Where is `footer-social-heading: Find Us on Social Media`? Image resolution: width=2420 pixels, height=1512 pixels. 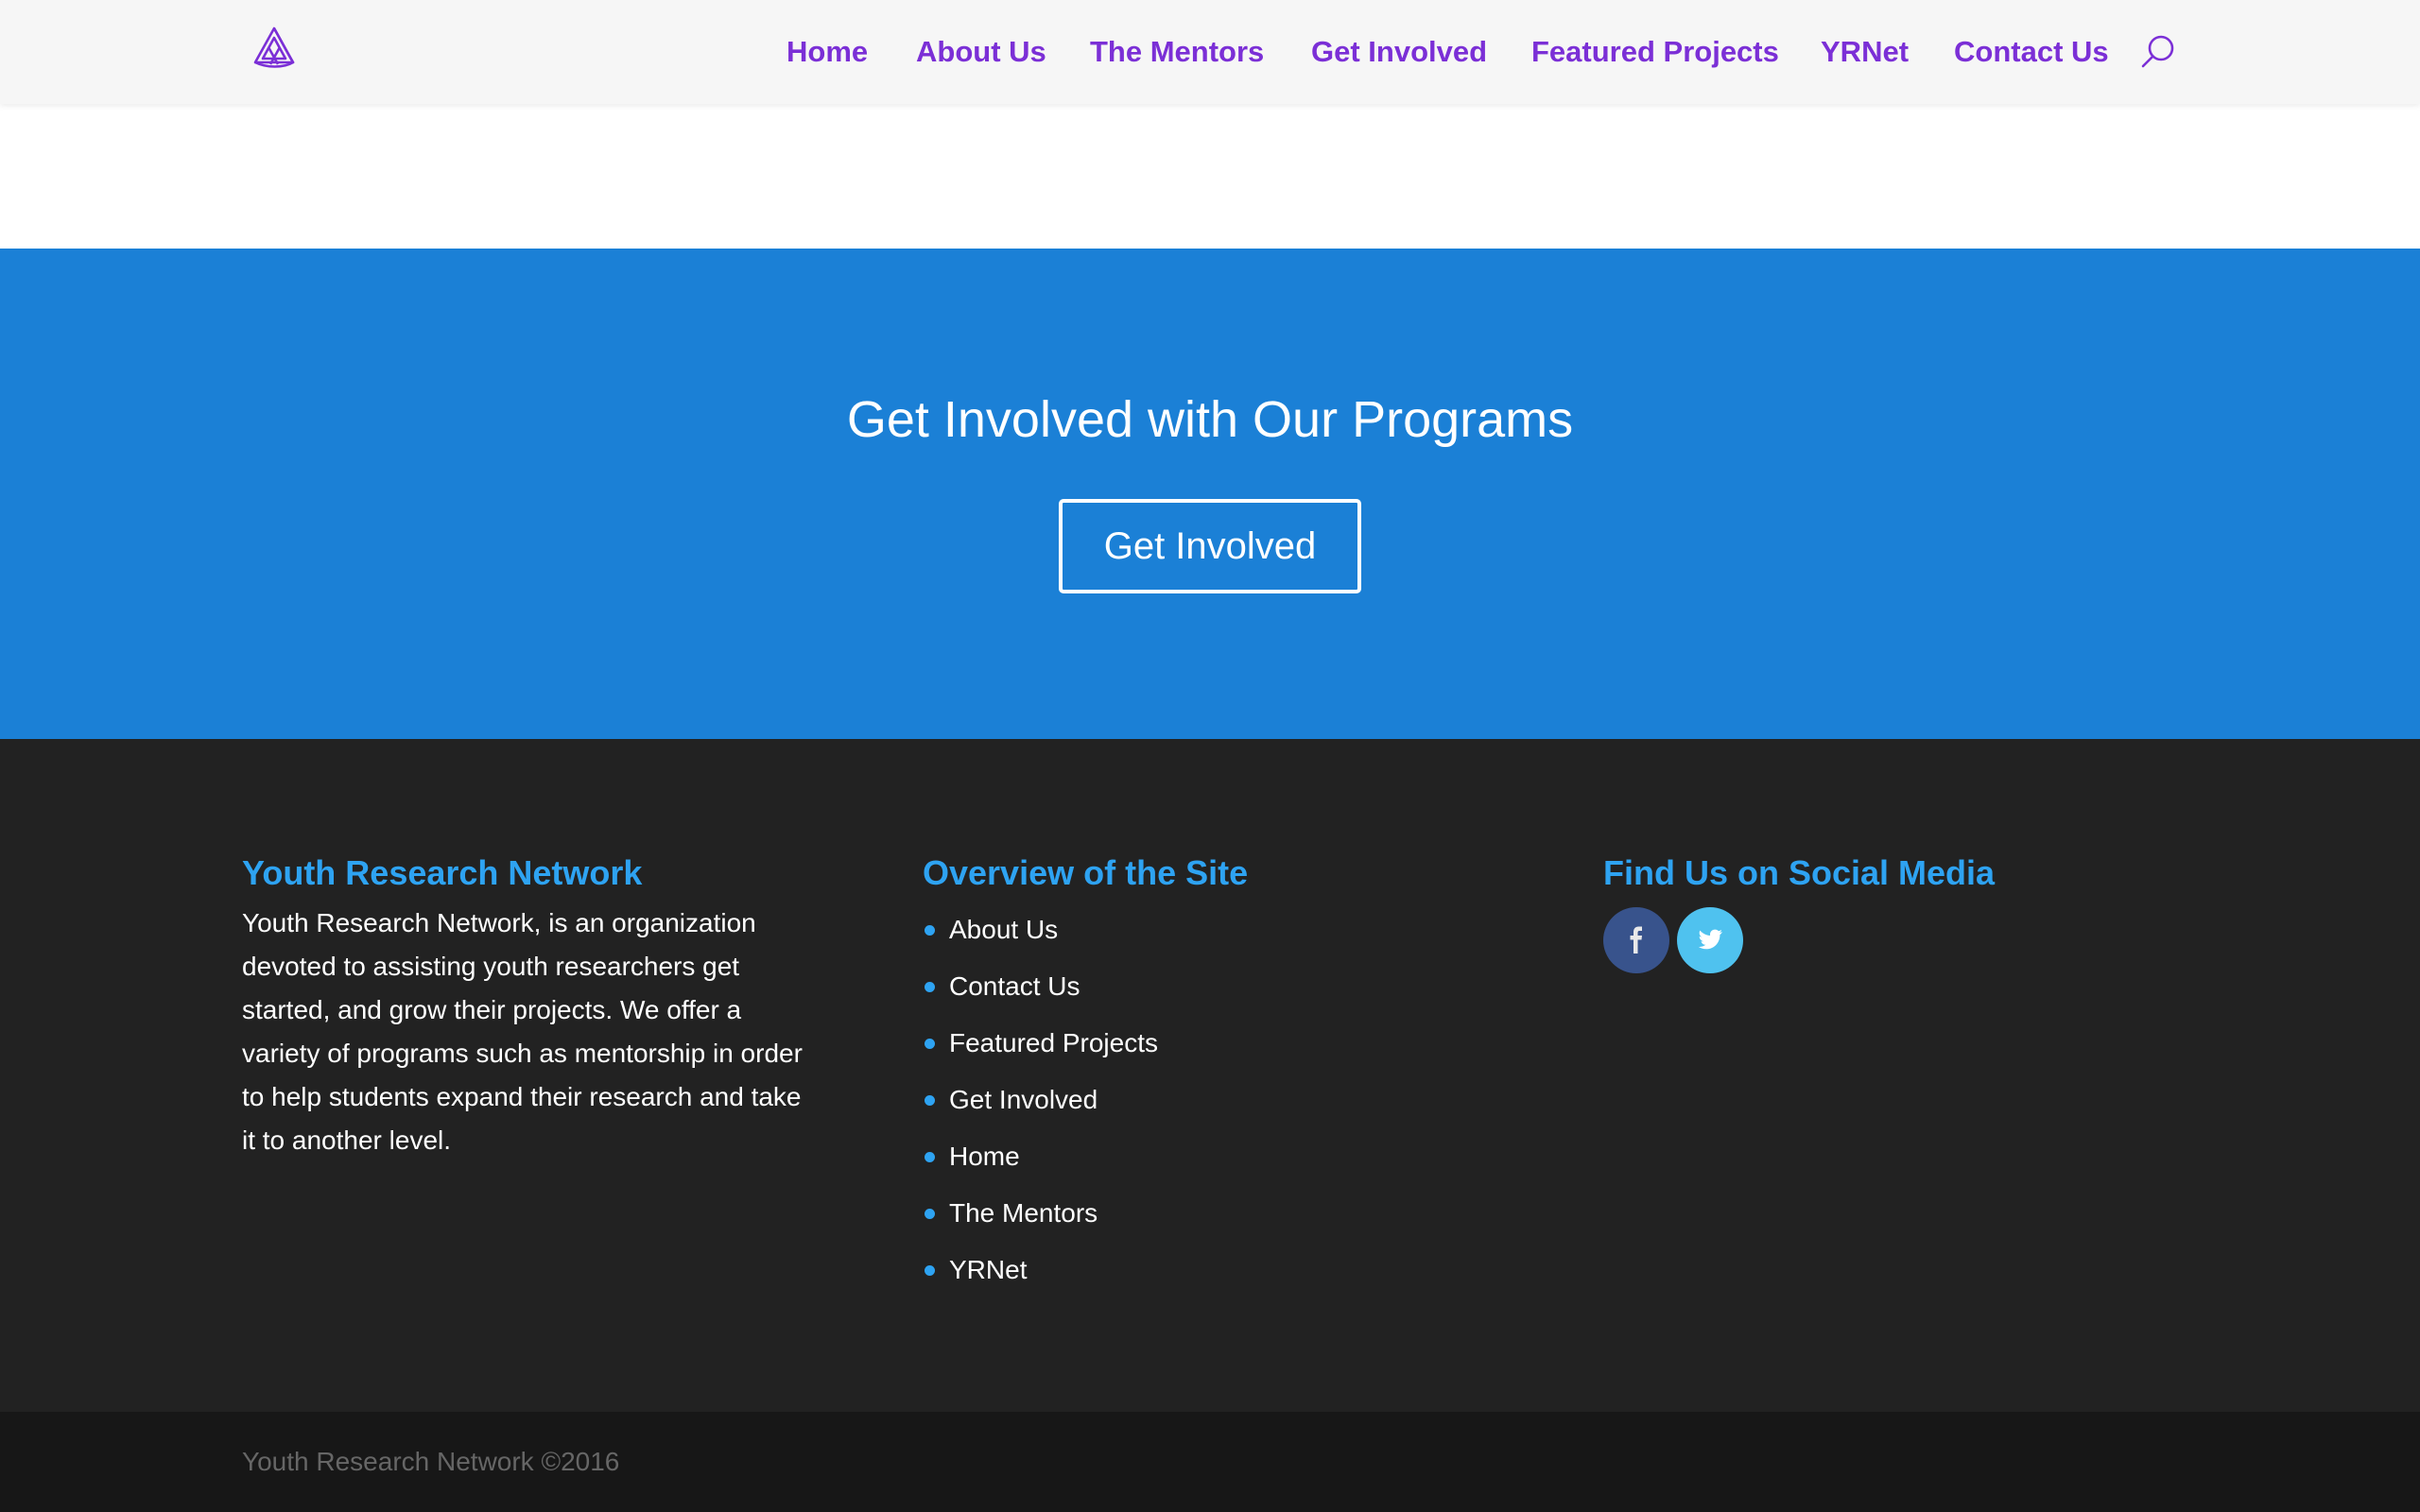
footer-social-heading: Find Us on Social Media is located at coordinates (1800, 872).